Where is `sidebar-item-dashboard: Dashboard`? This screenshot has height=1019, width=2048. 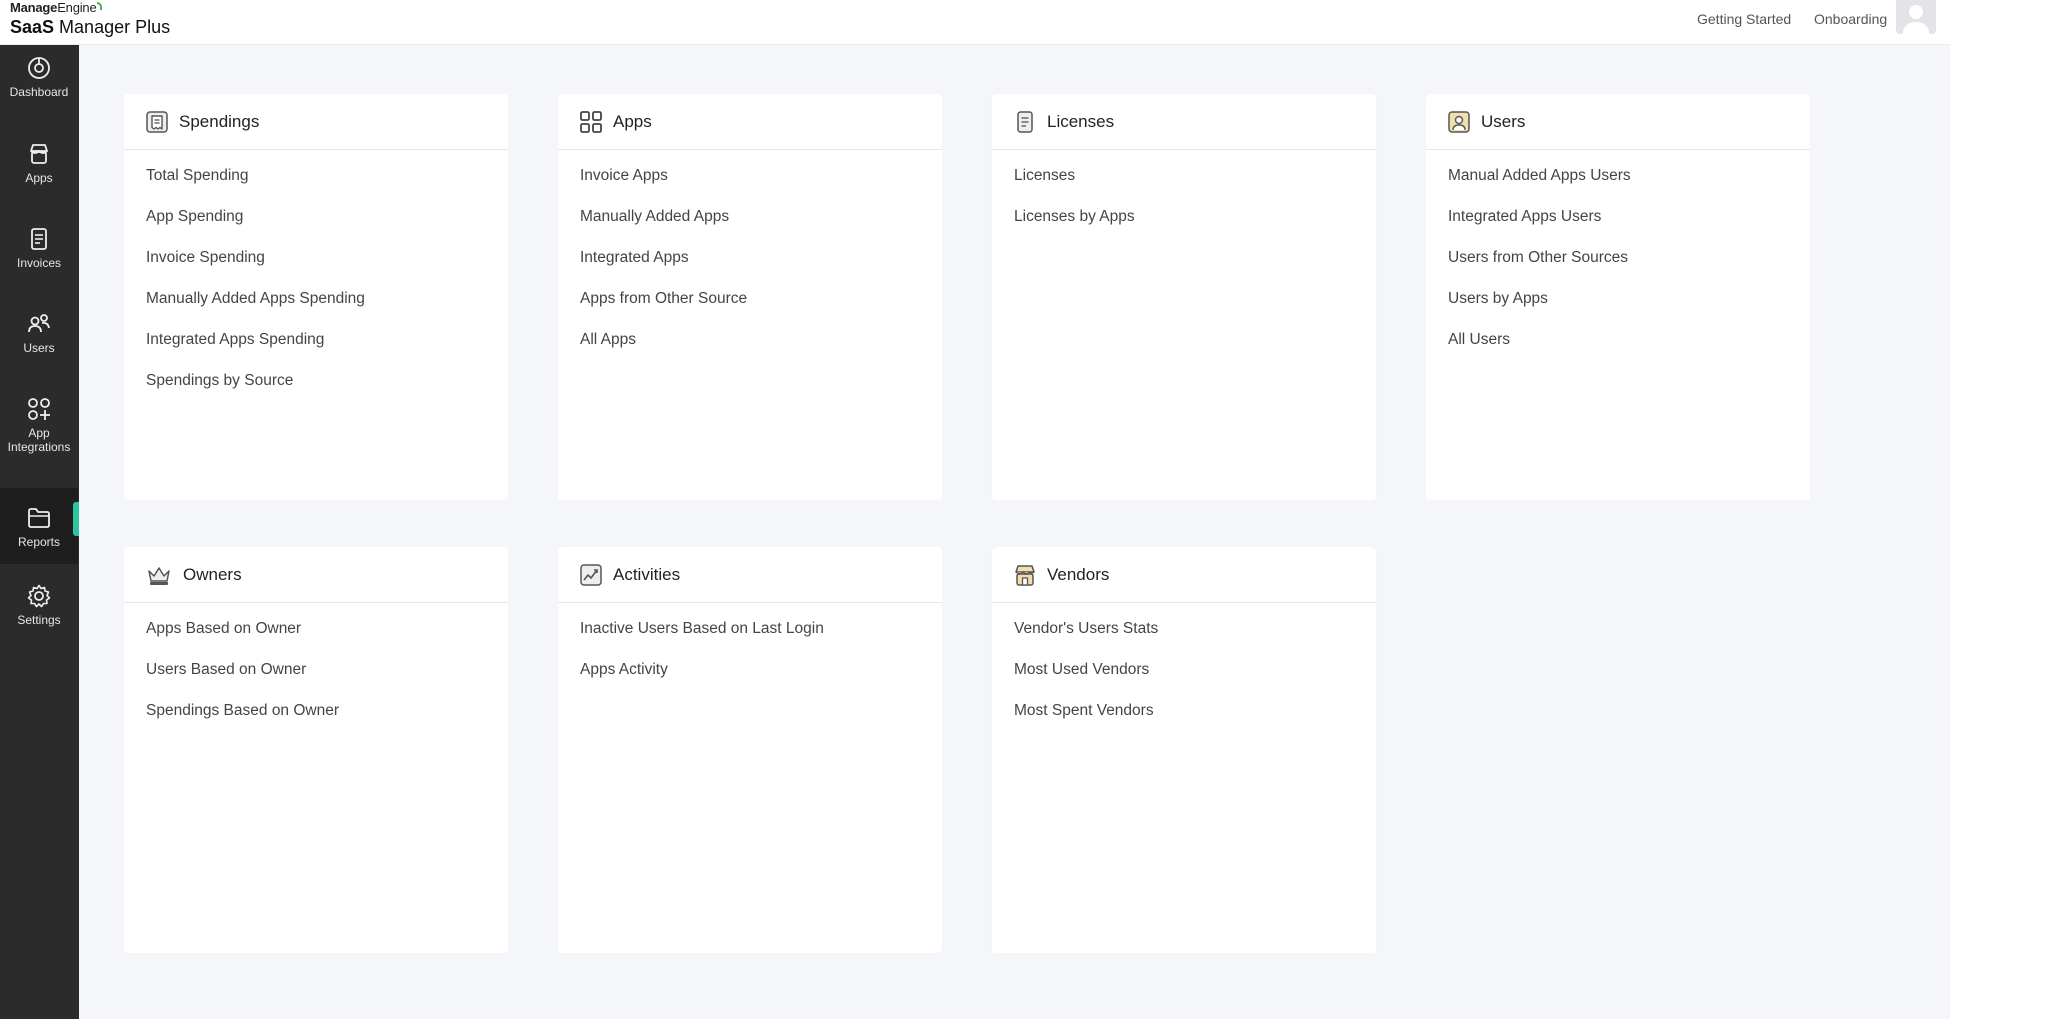 sidebar-item-dashboard: Dashboard is located at coordinates (39, 77).